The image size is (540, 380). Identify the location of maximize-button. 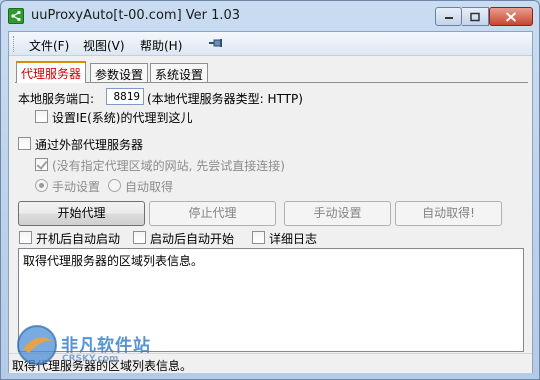
(475, 16).